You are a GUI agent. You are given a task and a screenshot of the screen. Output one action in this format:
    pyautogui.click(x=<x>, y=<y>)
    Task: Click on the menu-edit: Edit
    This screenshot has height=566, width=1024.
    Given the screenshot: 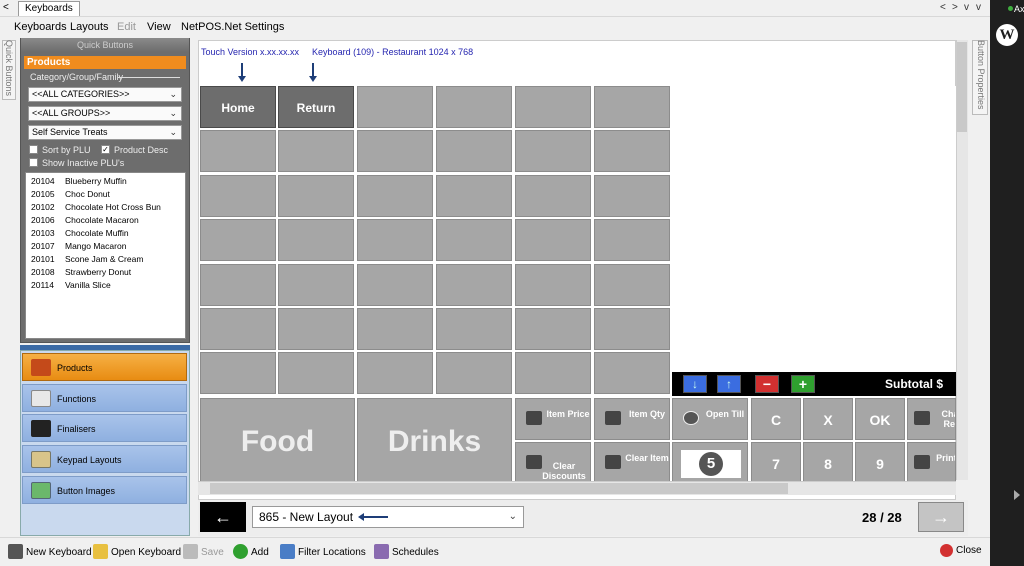 What is the action you would take?
    pyautogui.click(x=126, y=27)
    